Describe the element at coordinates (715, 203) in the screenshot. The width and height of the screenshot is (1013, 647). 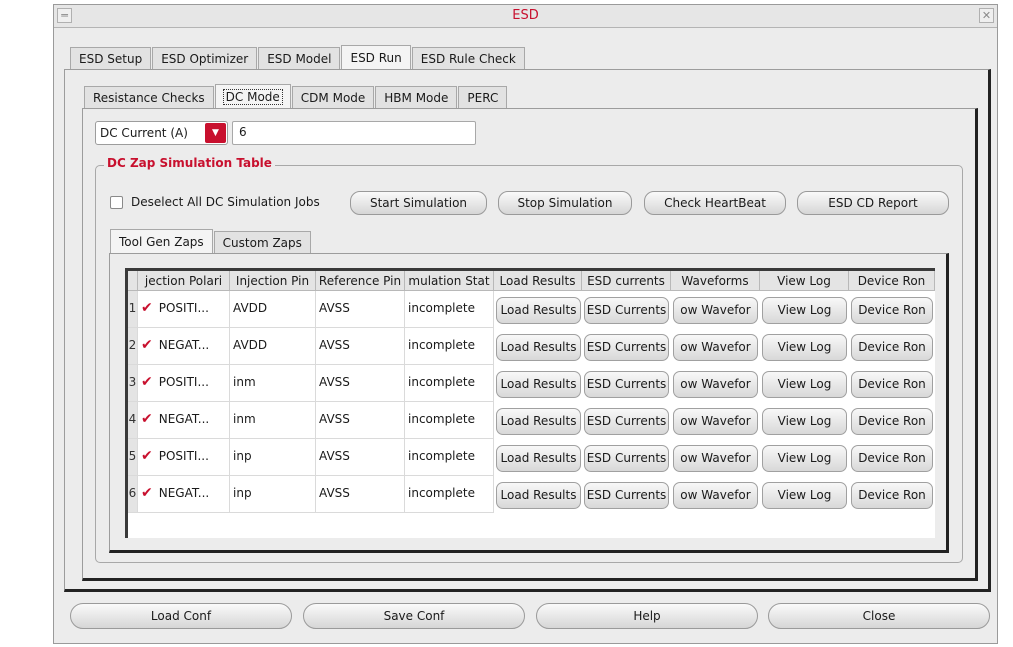
I see `check-heartbeat-button: Check HeartBeat` at that location.